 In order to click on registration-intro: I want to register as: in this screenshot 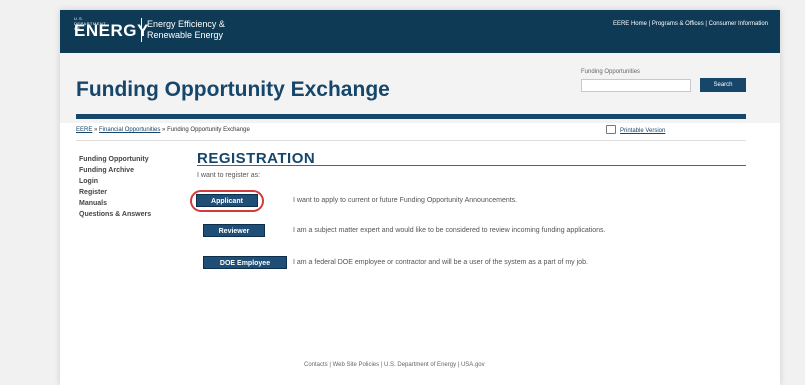, I will do `click(229, 175)`.